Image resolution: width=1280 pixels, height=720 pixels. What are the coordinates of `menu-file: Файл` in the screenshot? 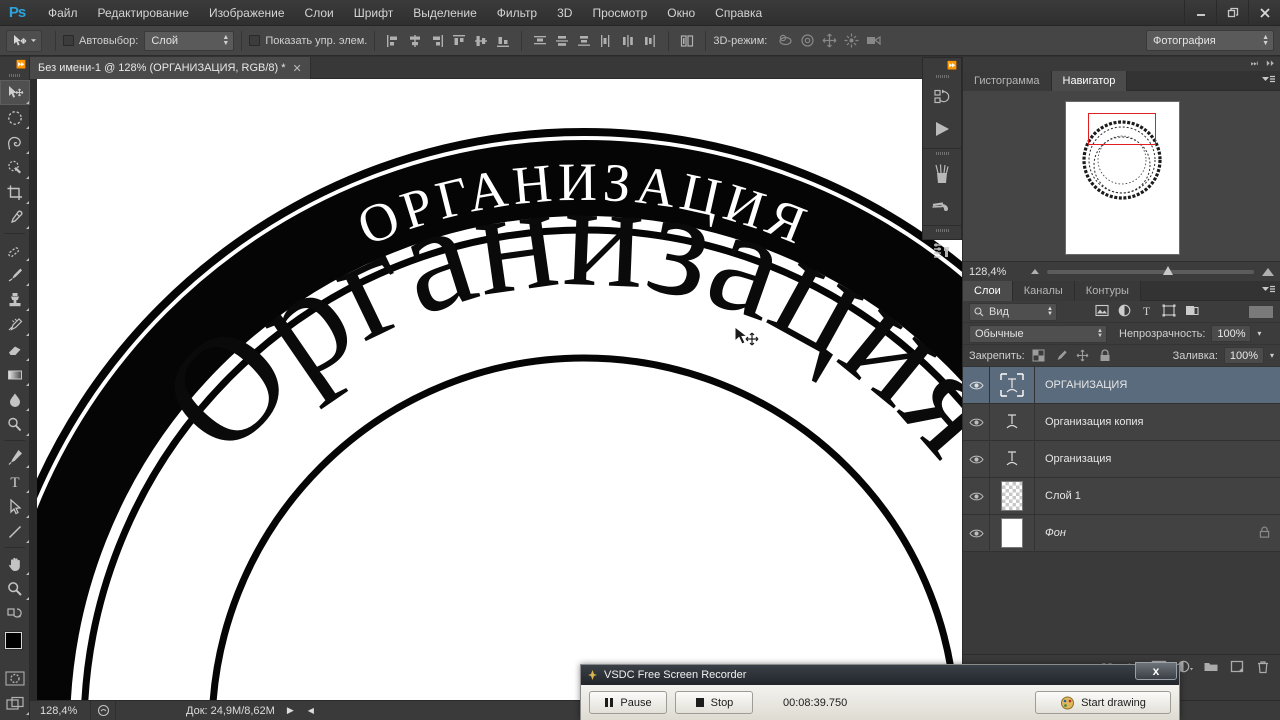 It's located at (63, 13).